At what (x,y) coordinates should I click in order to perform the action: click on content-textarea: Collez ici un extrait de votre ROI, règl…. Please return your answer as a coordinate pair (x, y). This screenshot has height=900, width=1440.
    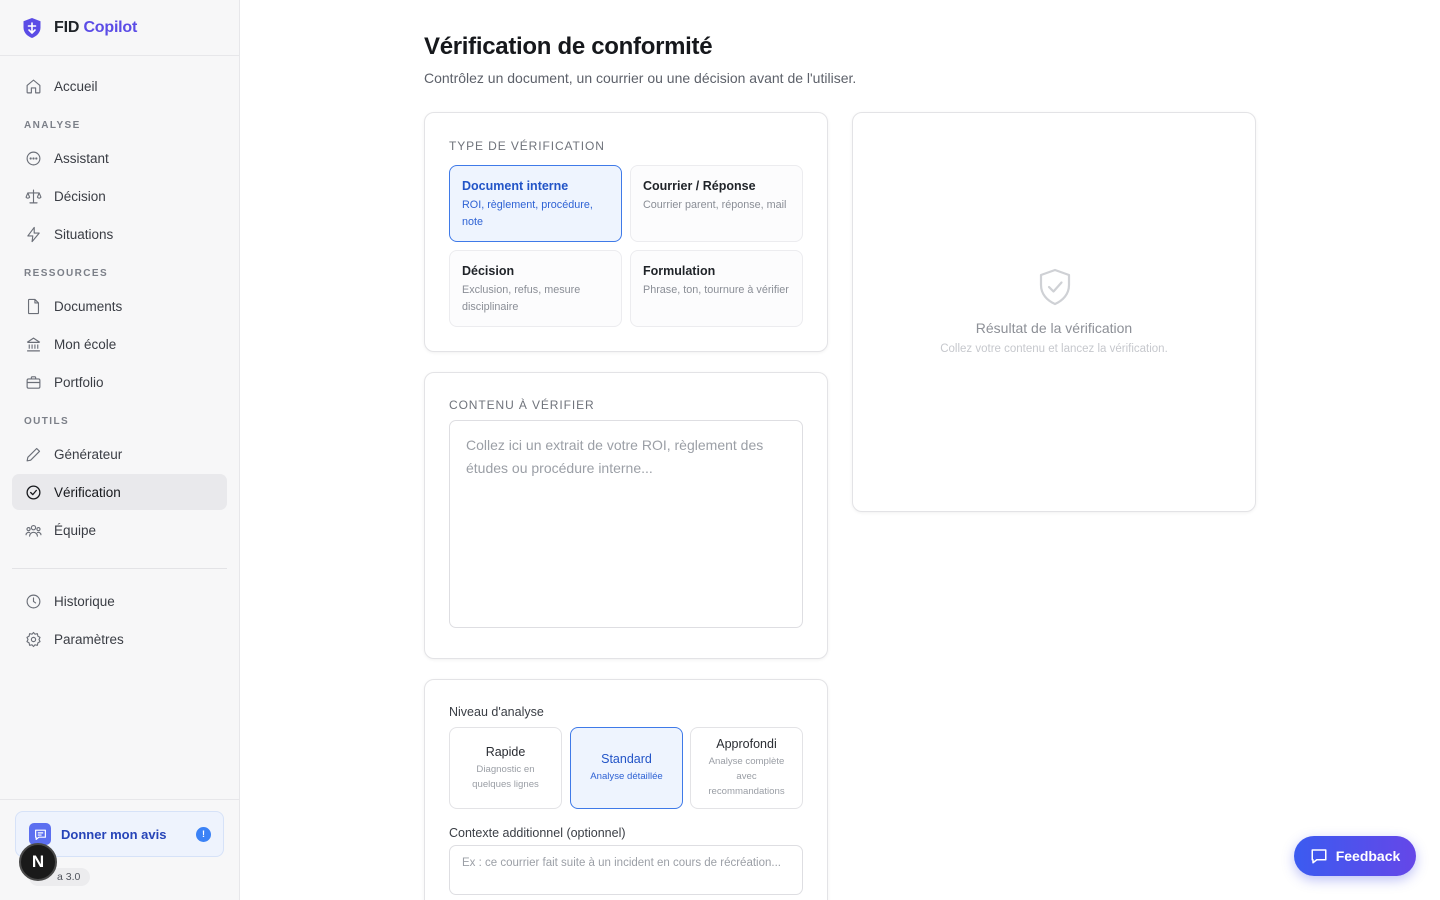
    Looking at the image, I should click on (626, 524).